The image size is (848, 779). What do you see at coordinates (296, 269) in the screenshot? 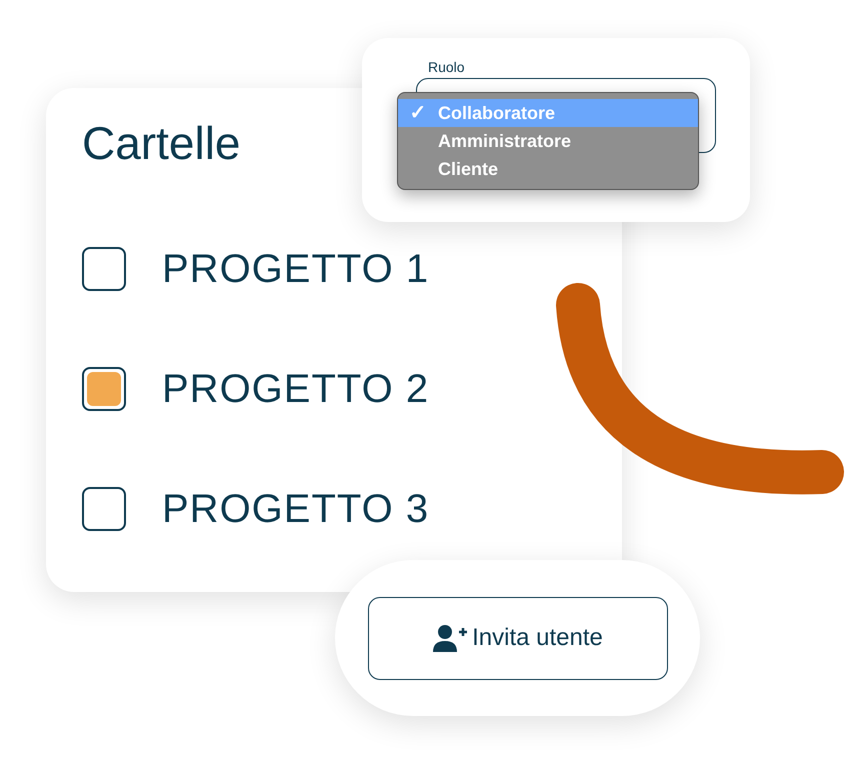
I see `folder-label: PROGETTO 1` at bounding box center [296, 269].